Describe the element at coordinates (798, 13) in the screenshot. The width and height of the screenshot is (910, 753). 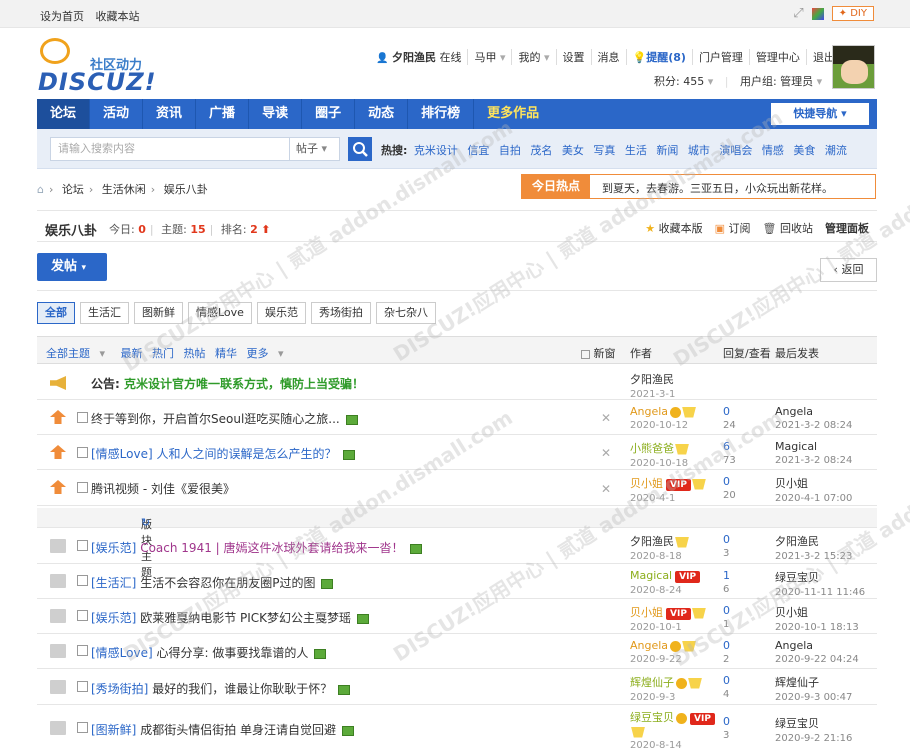
I see `fullscreen-icon: ⤢` at that location.